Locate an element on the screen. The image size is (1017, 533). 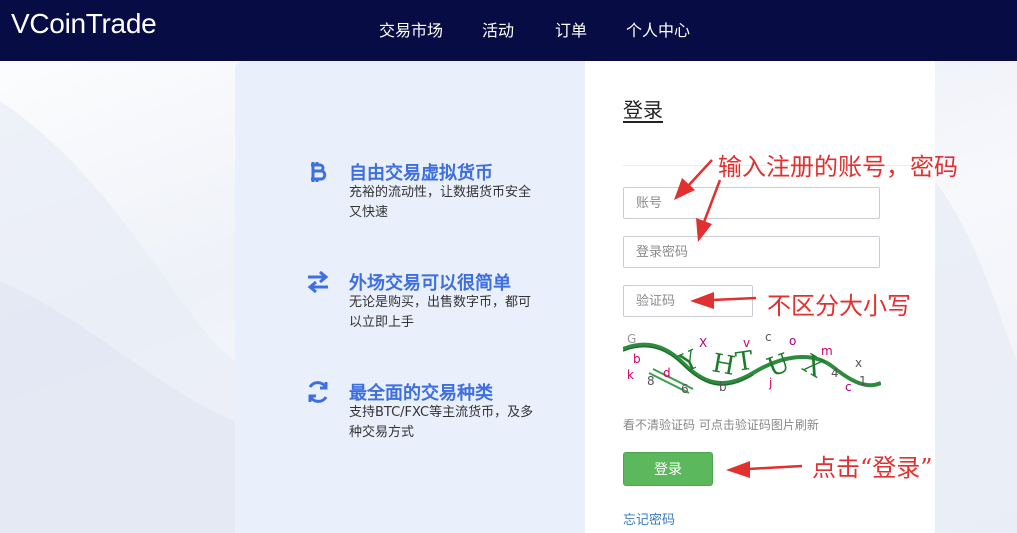
transfer-icon is located at coordinates (318, 282).